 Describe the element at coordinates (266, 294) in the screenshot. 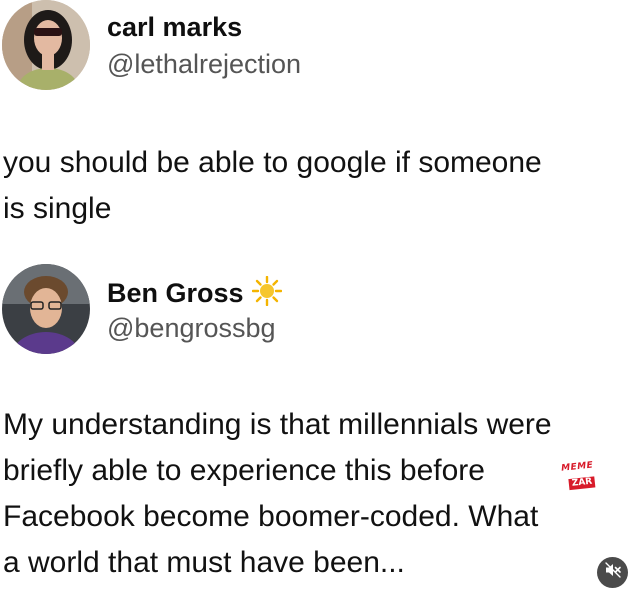

I see `sun-icon` at that location.